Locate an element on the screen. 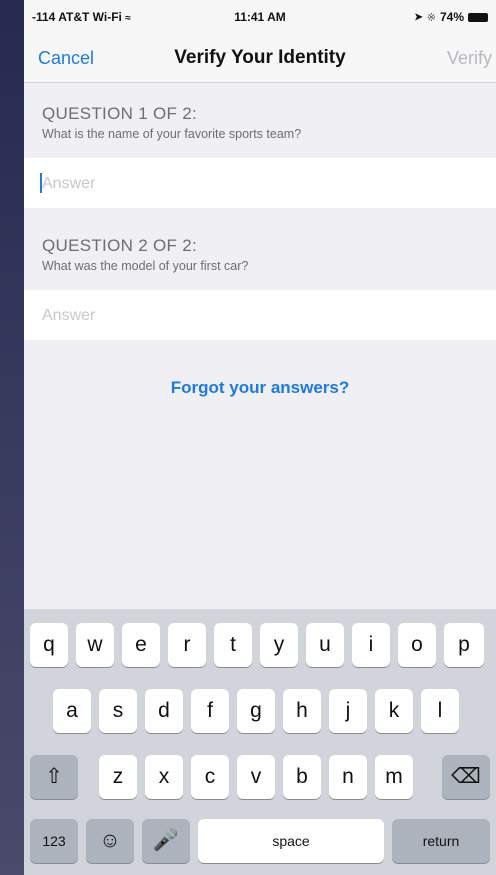  status-right: ➤ ※ 74% is located at coordinates (451, 17).